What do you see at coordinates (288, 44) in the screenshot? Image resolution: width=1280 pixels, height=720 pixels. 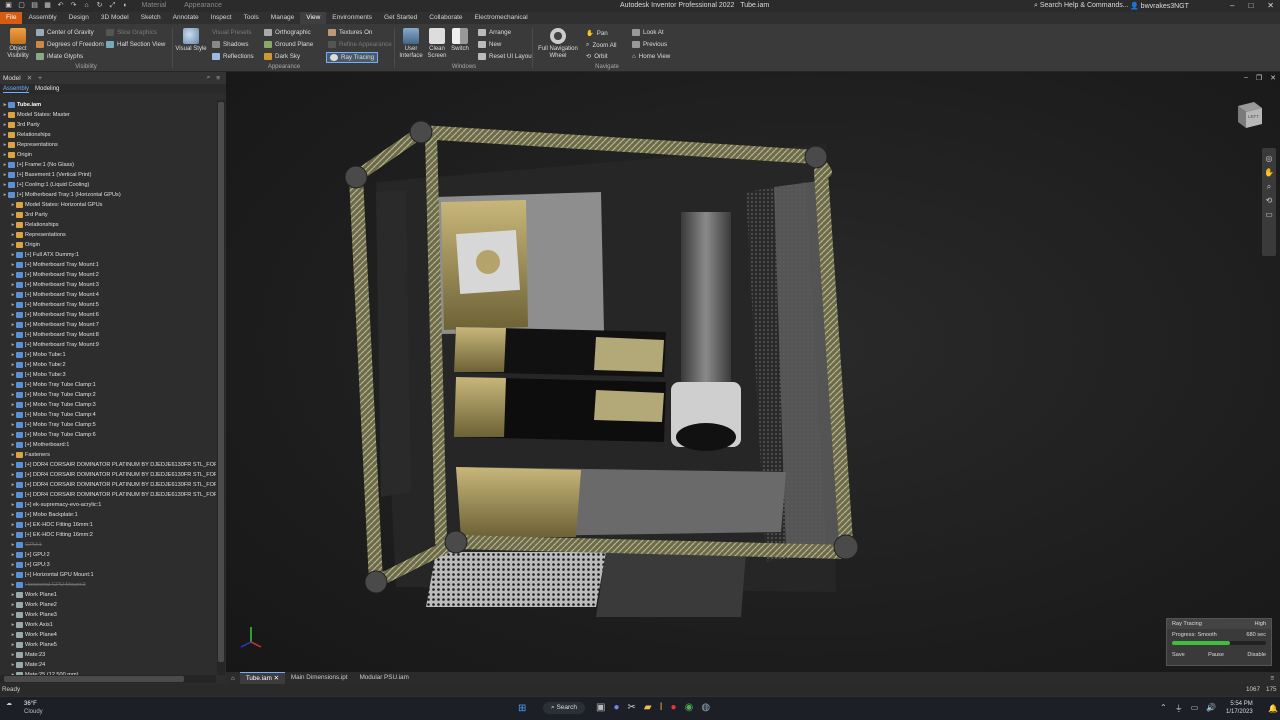 I see `ground-plane-button: Ground Plane` at bounding box center [288, 44].